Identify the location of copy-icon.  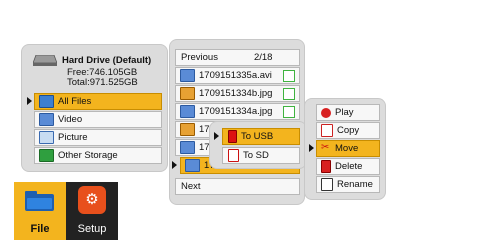
(327, 130).